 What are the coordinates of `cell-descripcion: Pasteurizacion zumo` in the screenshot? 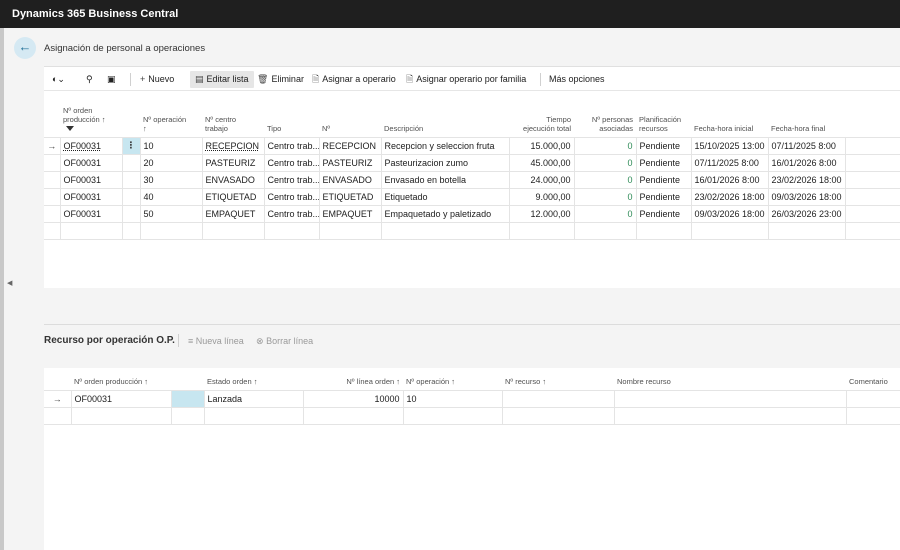 It's located at (445, 163).